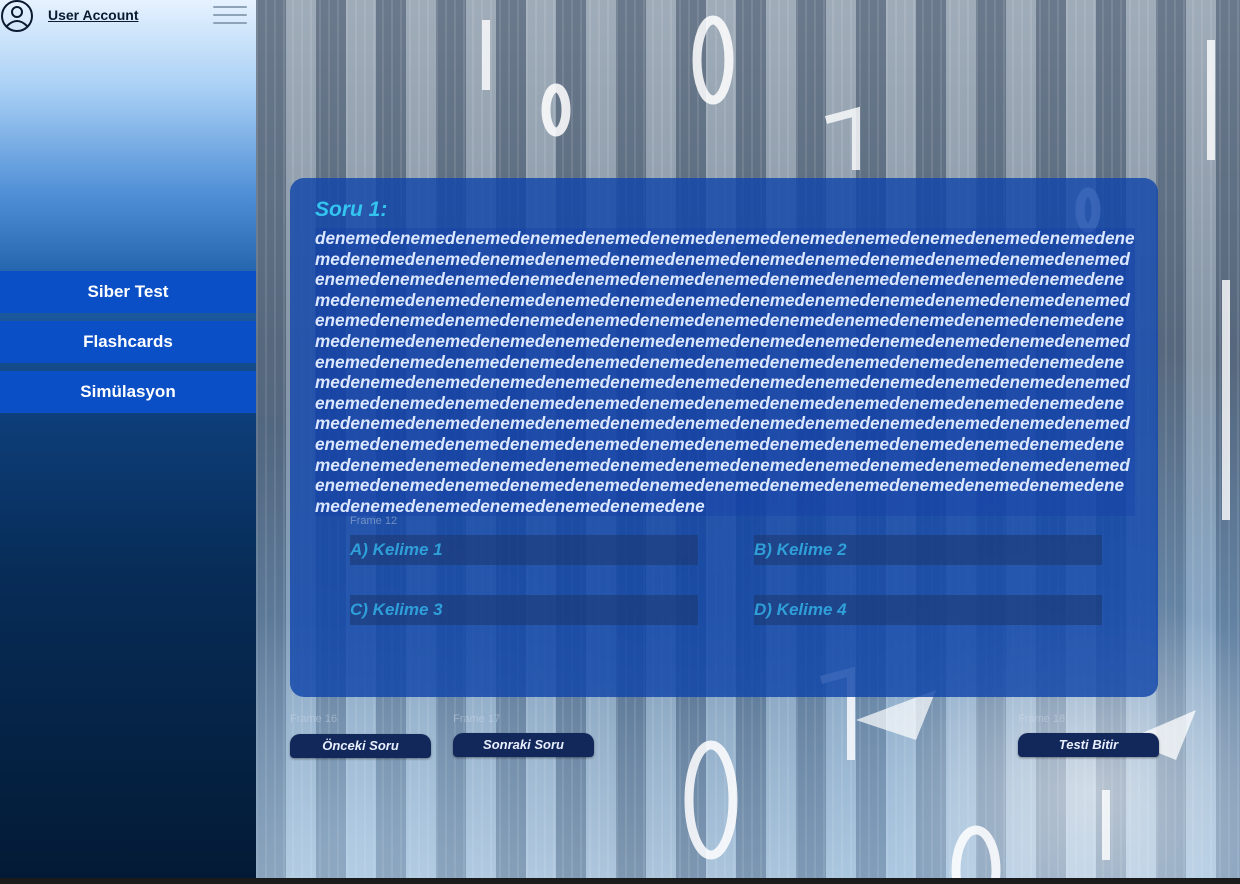 The image size is (1240, 884). I want to click on sidebar-item-simulasyon: Simülasyon, so click(128, 392).